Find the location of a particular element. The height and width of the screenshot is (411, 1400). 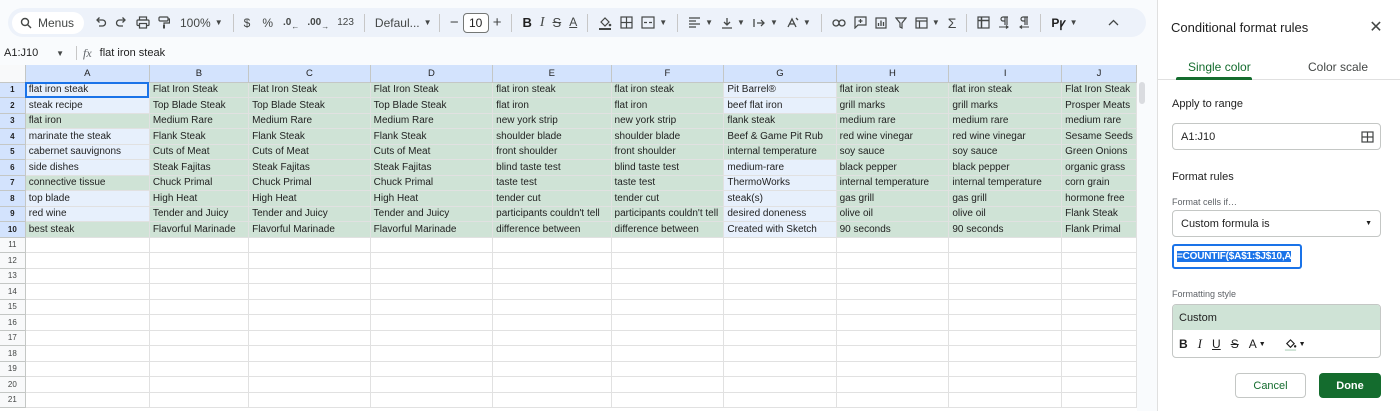

row-header: 13 is located at coordinates (13, 276).